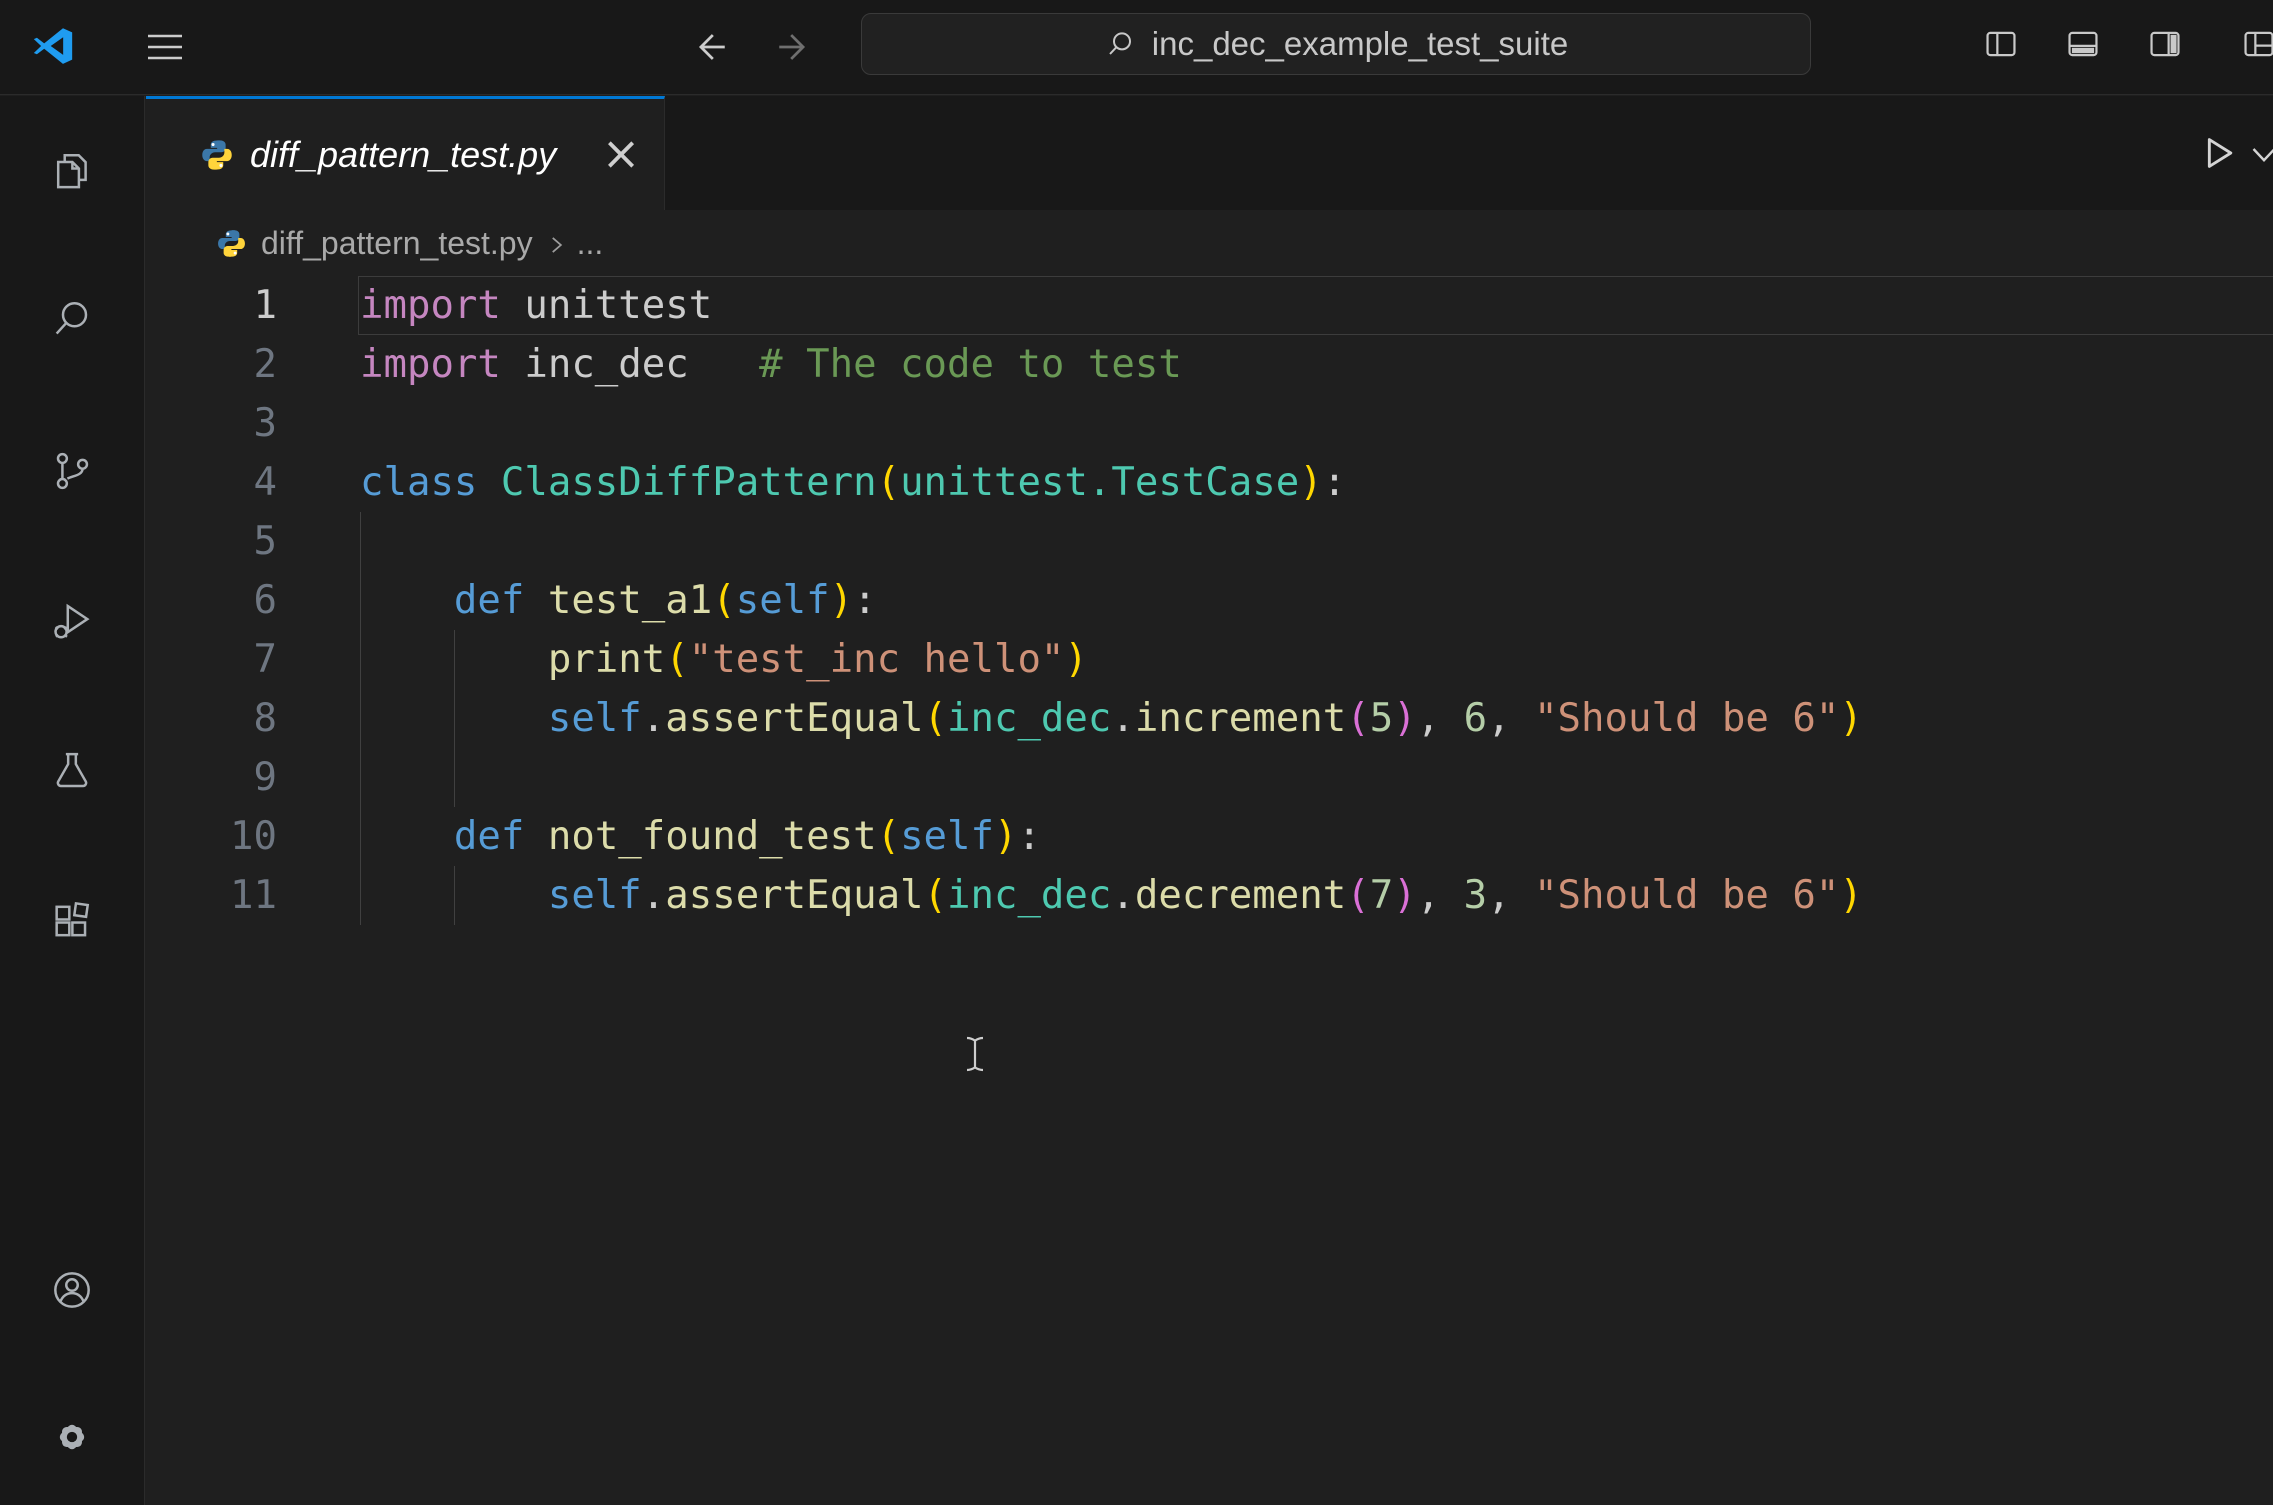 The width and height of the screenshot is (2273, 1505). I want to click on extensions-icon, so click(72, 921).